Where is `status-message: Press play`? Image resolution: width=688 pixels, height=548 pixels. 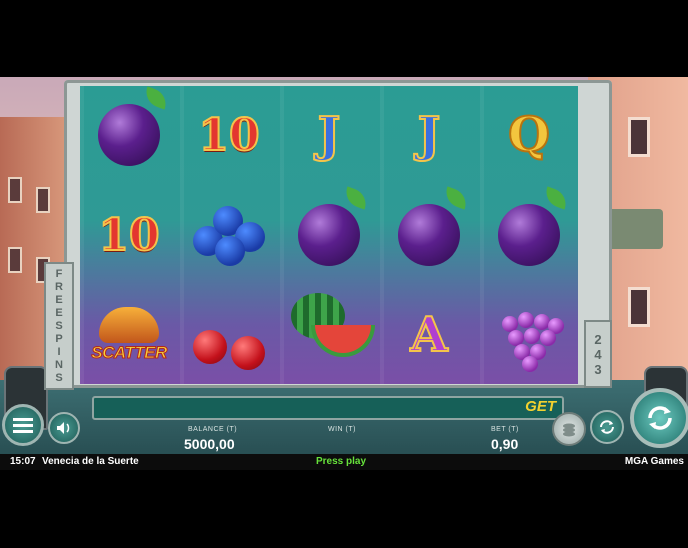 status-message: Press play is located at coordinates (341, 461).